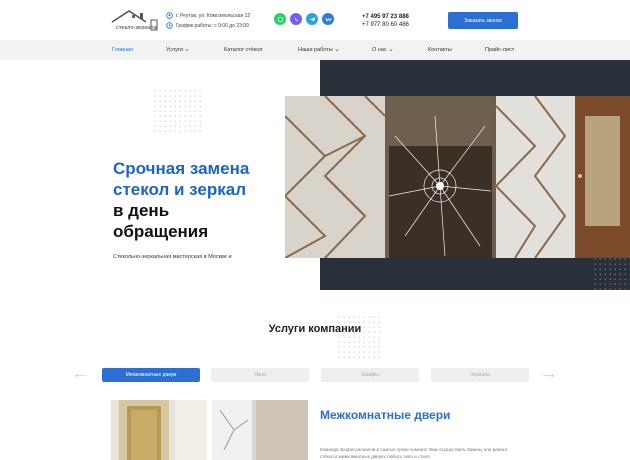  Describe the element at coordinates (296, 19) in the screenshot. I see `viber-icon` at that location.